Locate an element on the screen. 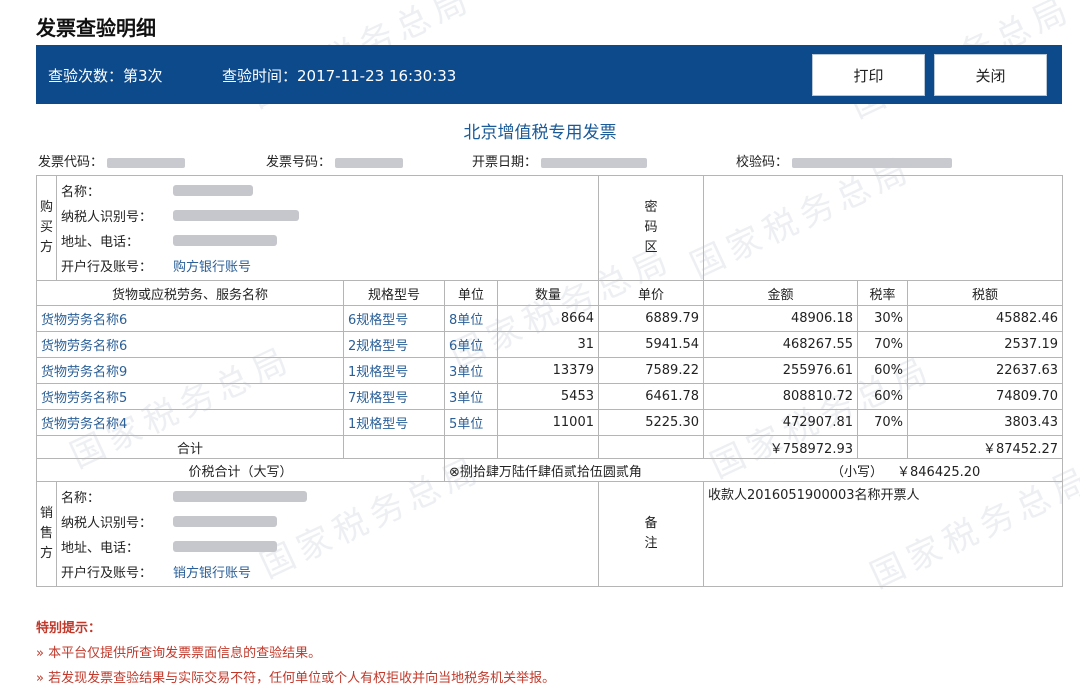 The image size is (1080, 691). remark-value: 收款人2016051900003名称开票人 is located at coordinates (883, 534).